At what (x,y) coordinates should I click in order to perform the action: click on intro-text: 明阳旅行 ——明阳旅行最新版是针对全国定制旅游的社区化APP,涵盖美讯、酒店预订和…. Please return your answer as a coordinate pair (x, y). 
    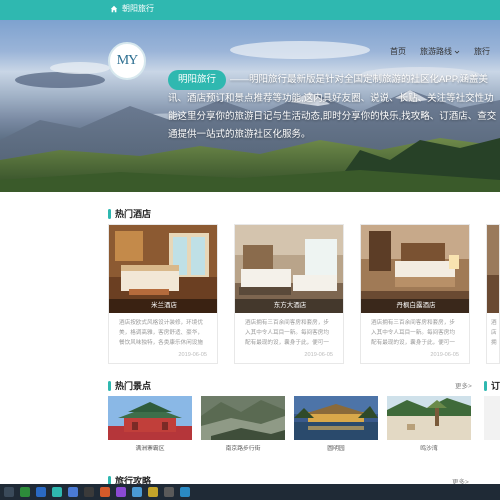
    Looking at the image, I should click on (334, 107).